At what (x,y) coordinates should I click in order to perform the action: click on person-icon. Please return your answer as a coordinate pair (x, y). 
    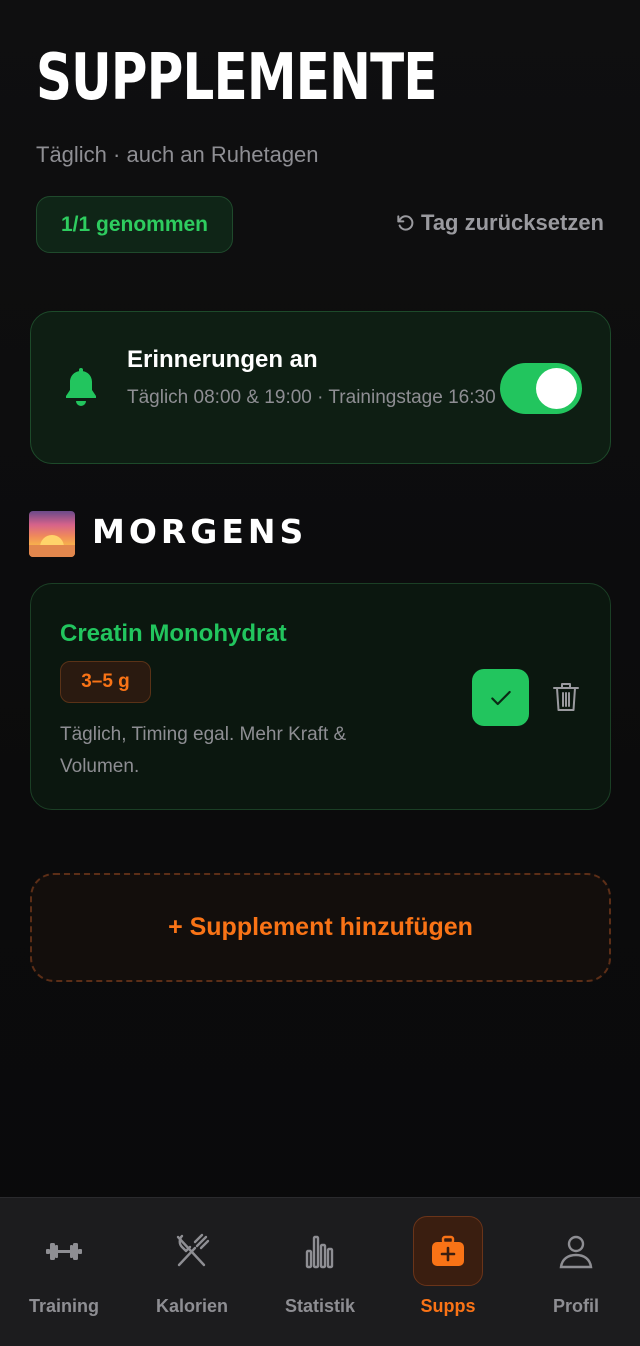
    Looking at the image, I should click on (576, 1252).